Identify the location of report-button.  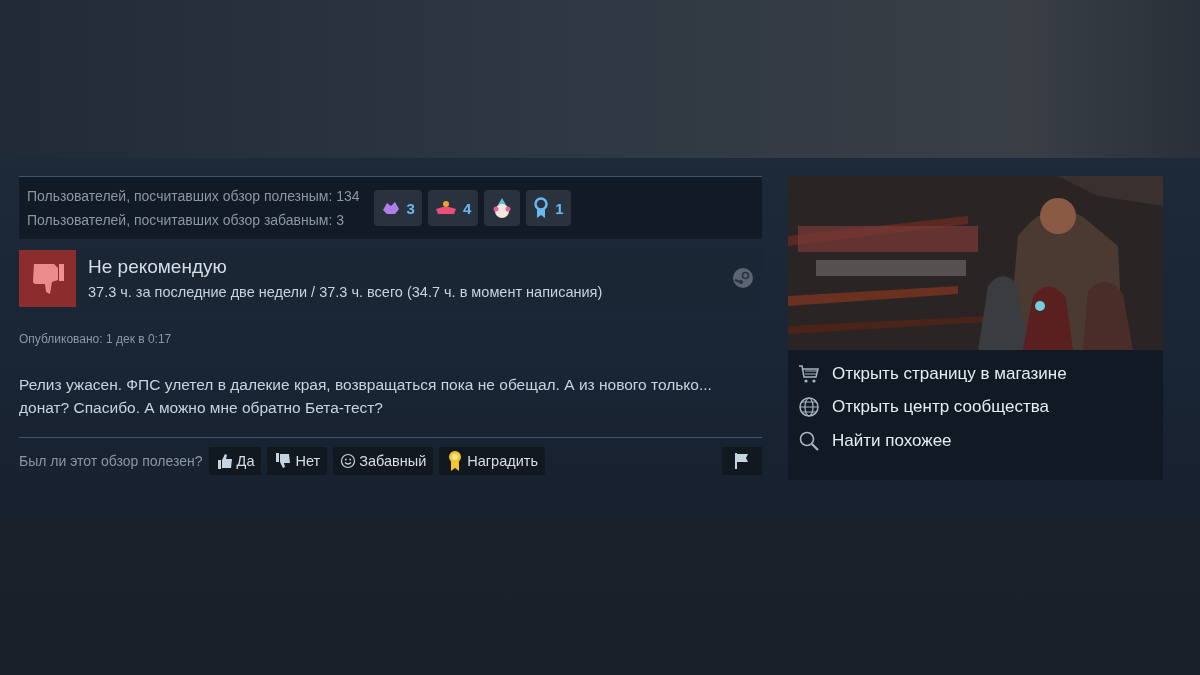
(742, 461).